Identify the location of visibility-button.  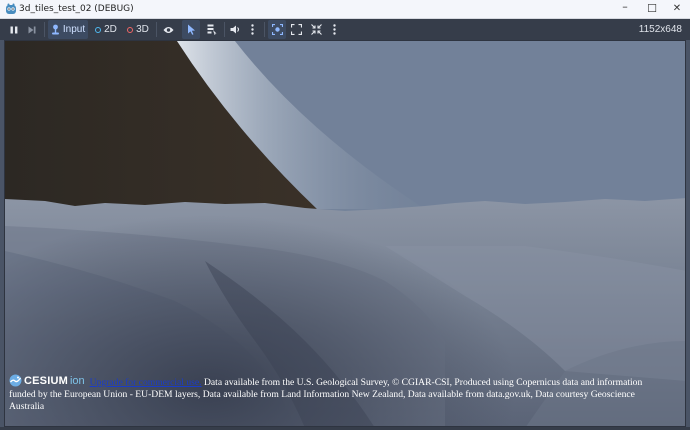
(168, 29).